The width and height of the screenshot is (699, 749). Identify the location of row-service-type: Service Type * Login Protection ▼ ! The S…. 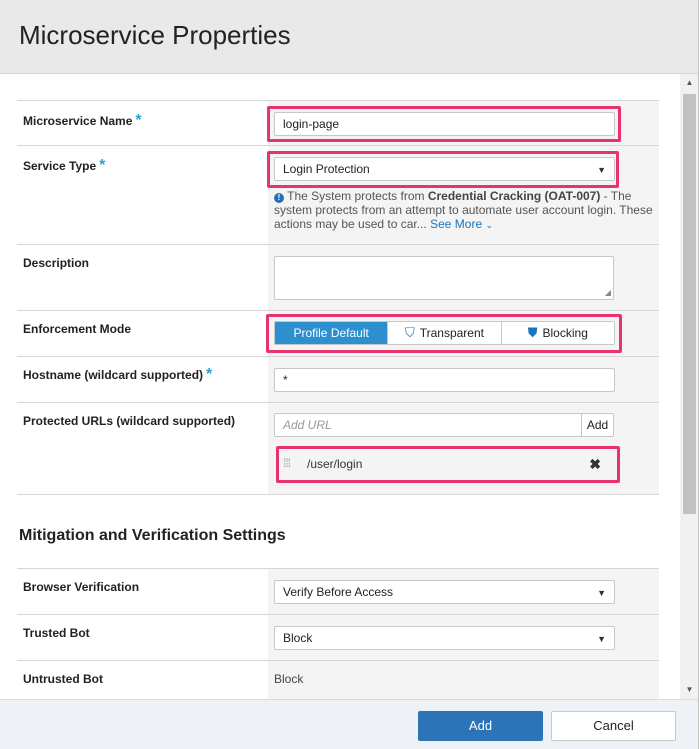
(338, 194).